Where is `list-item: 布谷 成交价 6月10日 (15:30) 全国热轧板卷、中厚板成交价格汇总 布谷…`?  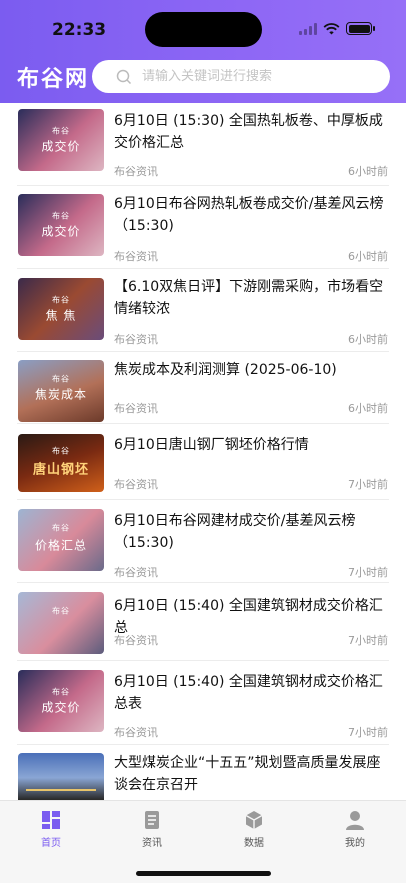
list-item: 布谷 成交价 6月10日 (15:30) 全国热轧板卷、中厚板成交价格汇总 布谷… is located at coordinates (203, 144).